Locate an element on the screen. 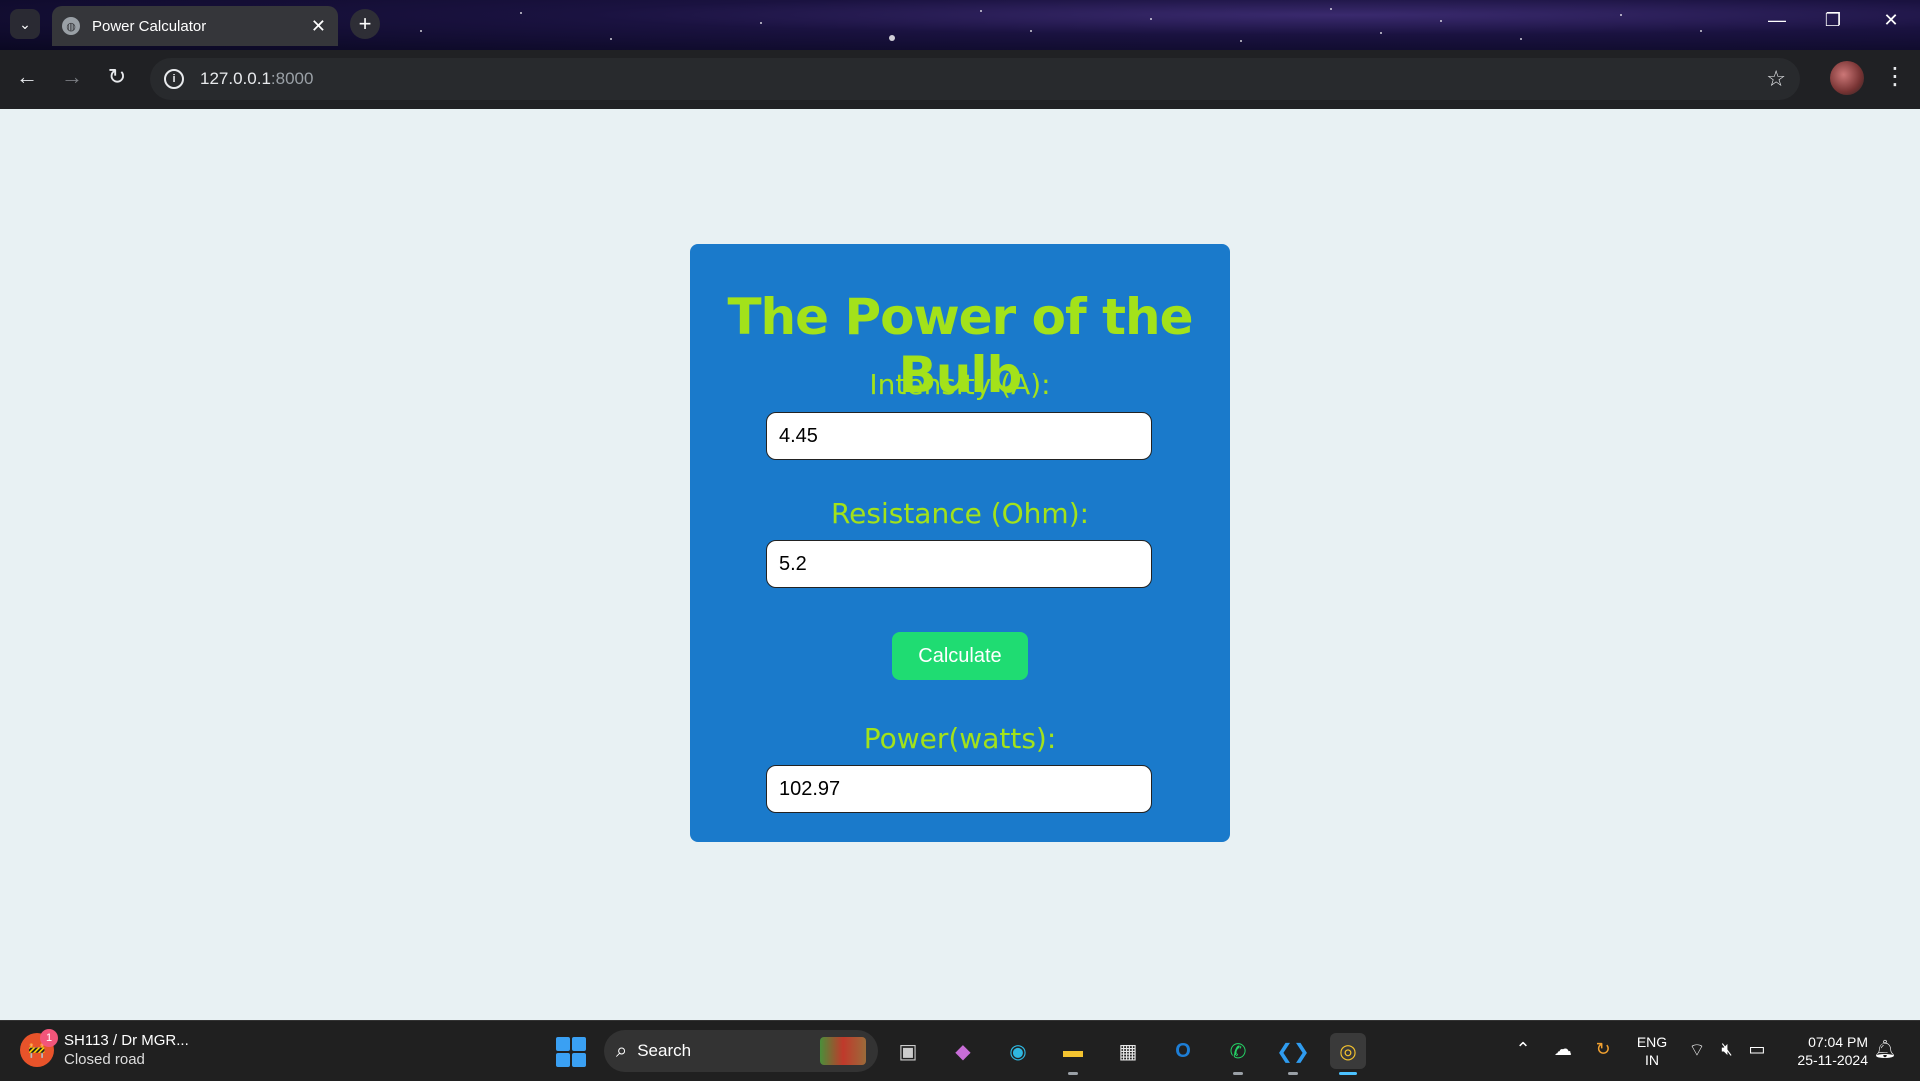 The width and height of the screenshot is (1920, 1081). chevron-down-icon: ⌄ is located at coordinates (25, 23).